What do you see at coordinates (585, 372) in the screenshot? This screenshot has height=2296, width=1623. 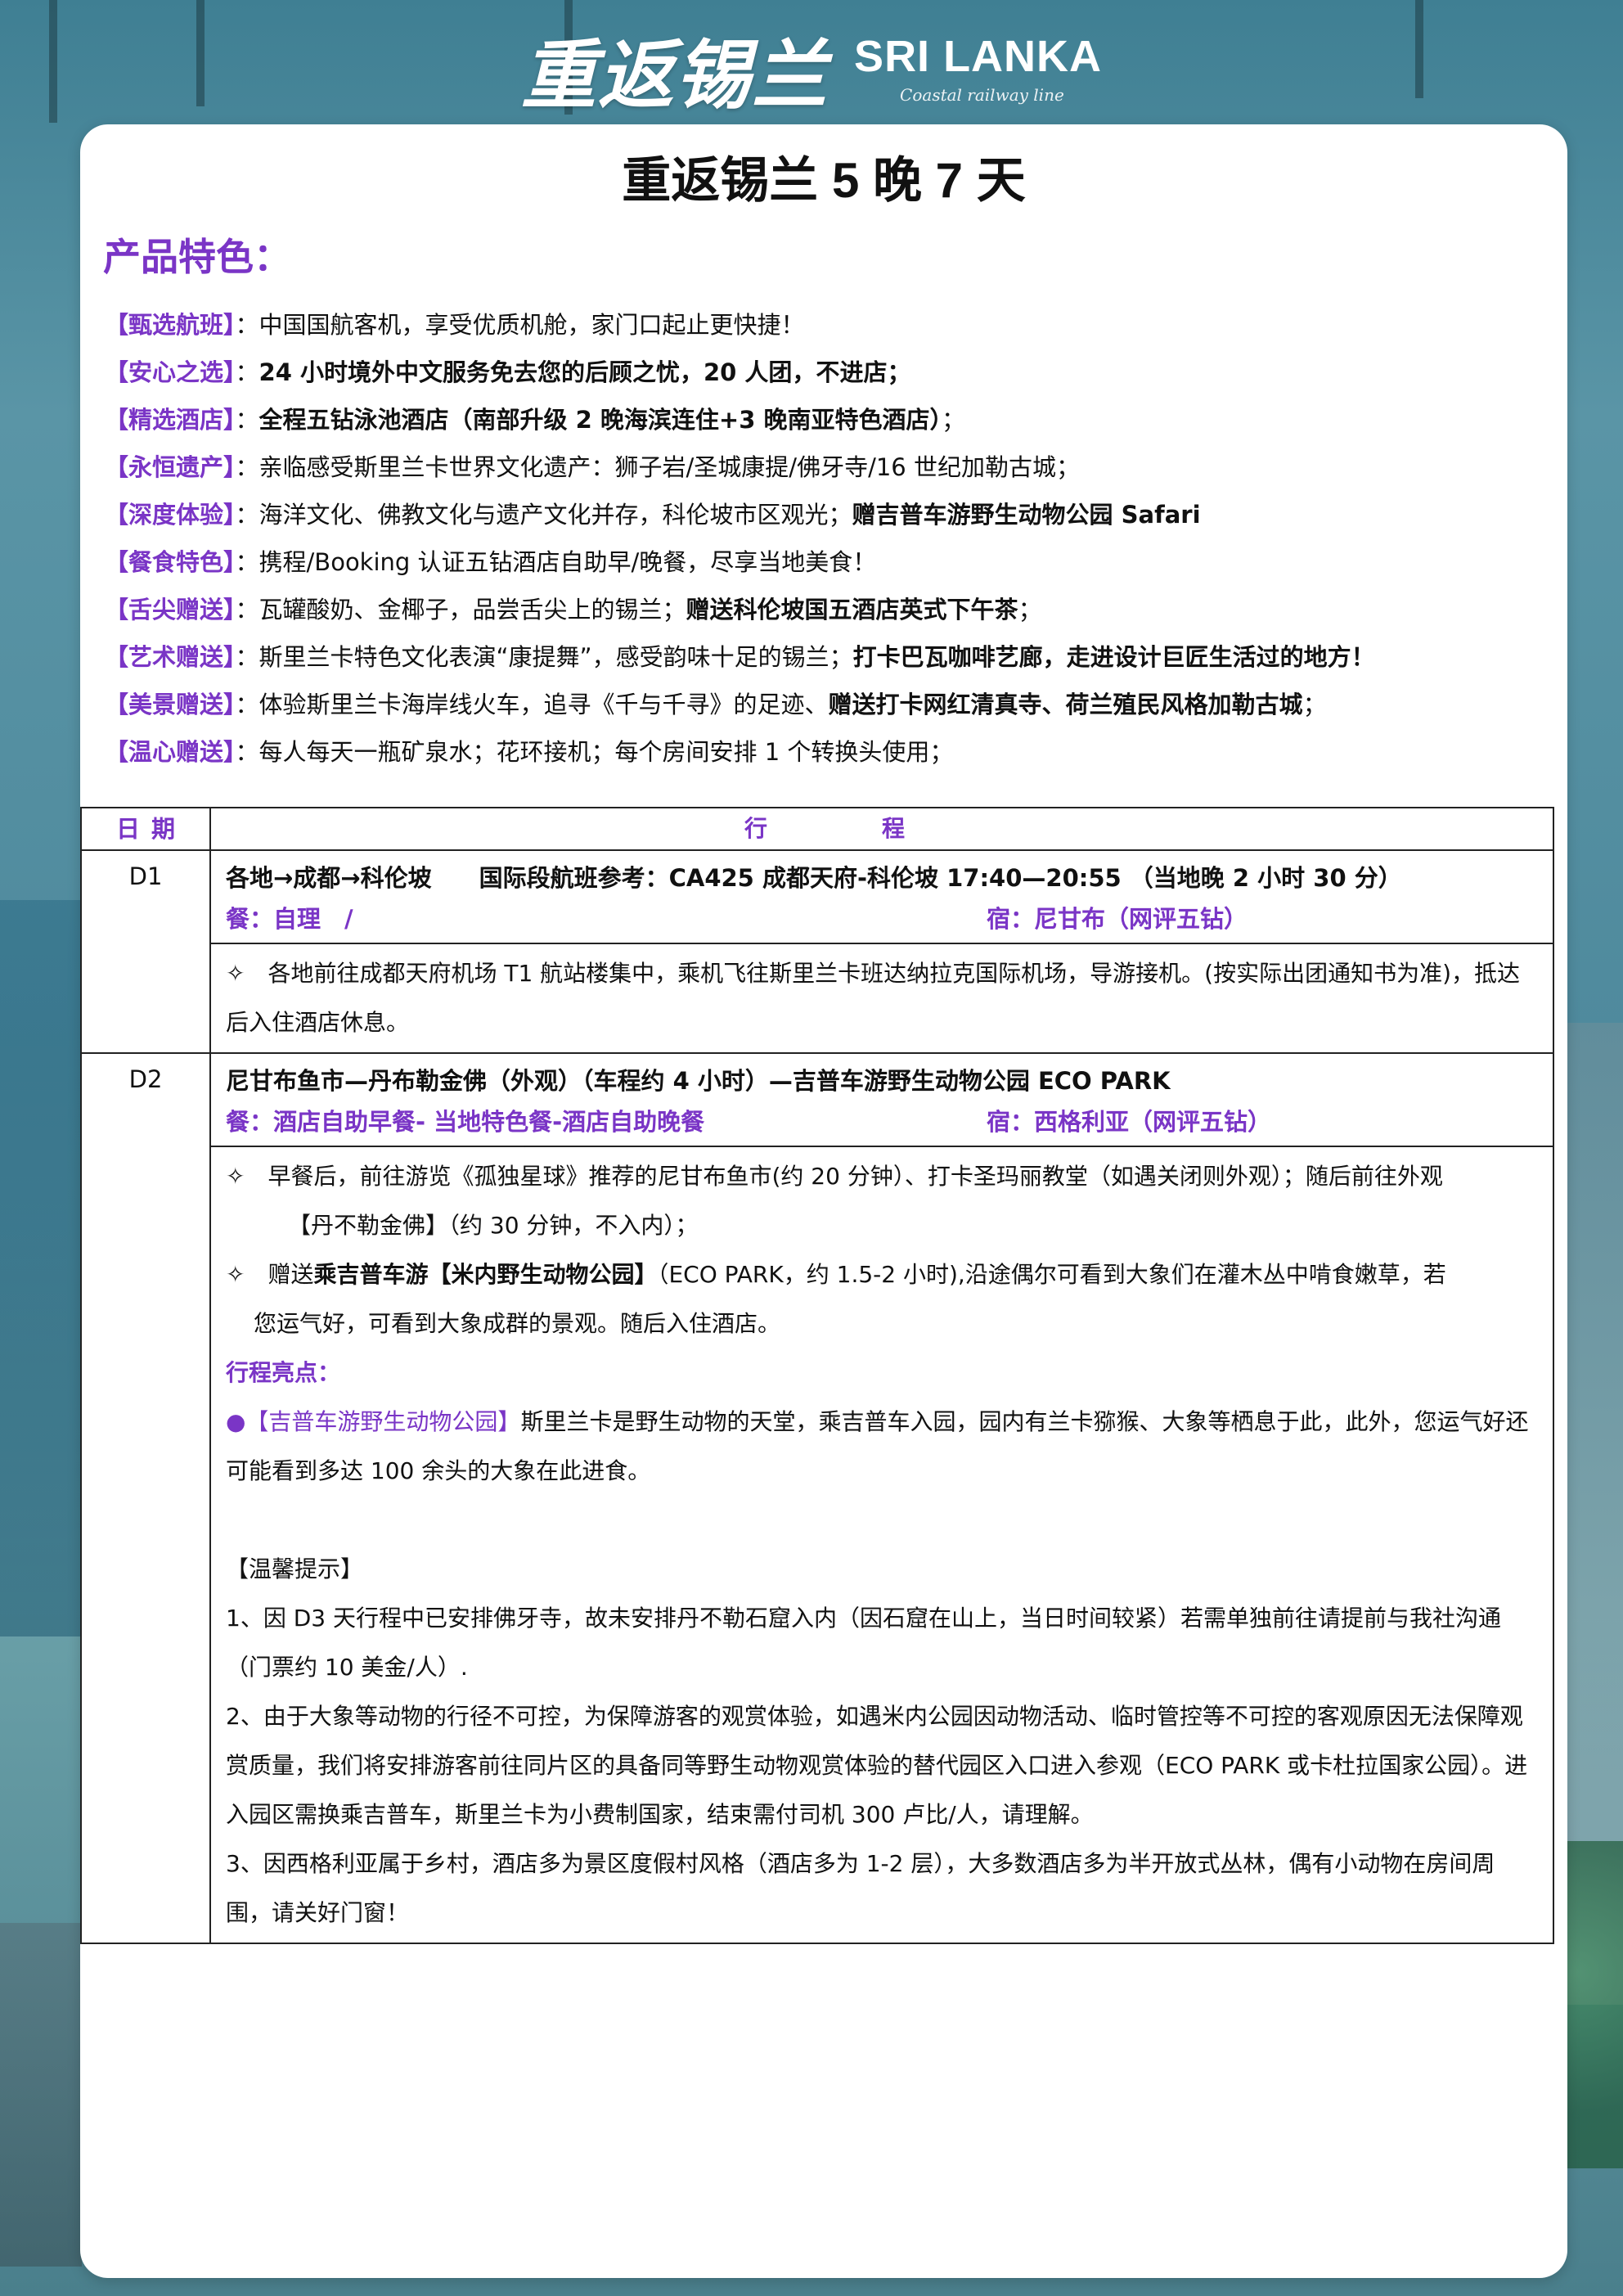 I see `feature-text-bold: 24 小时境外中文服务免去您的后顾之忧，20 人团，不进店；` at bounding box center [585, 372].